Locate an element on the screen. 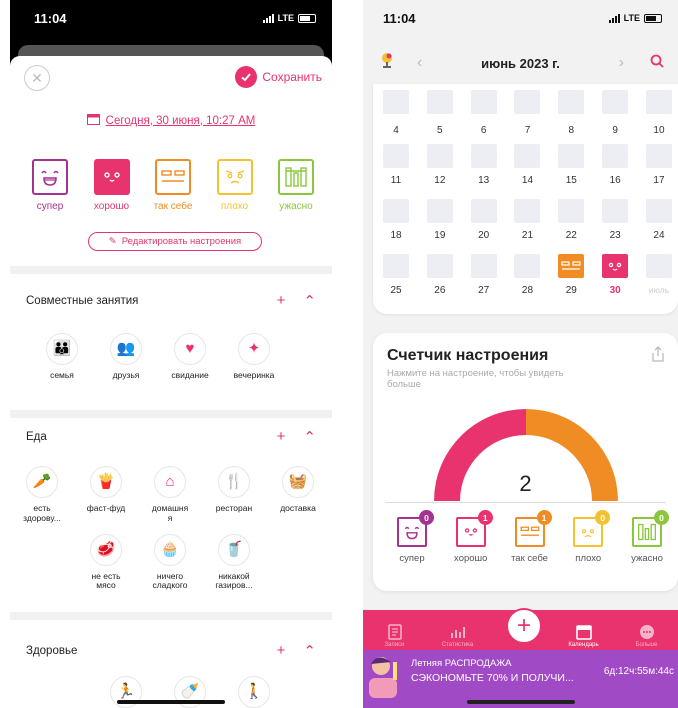  mood-good-icon: 1 is located at coordinates (474, 528).